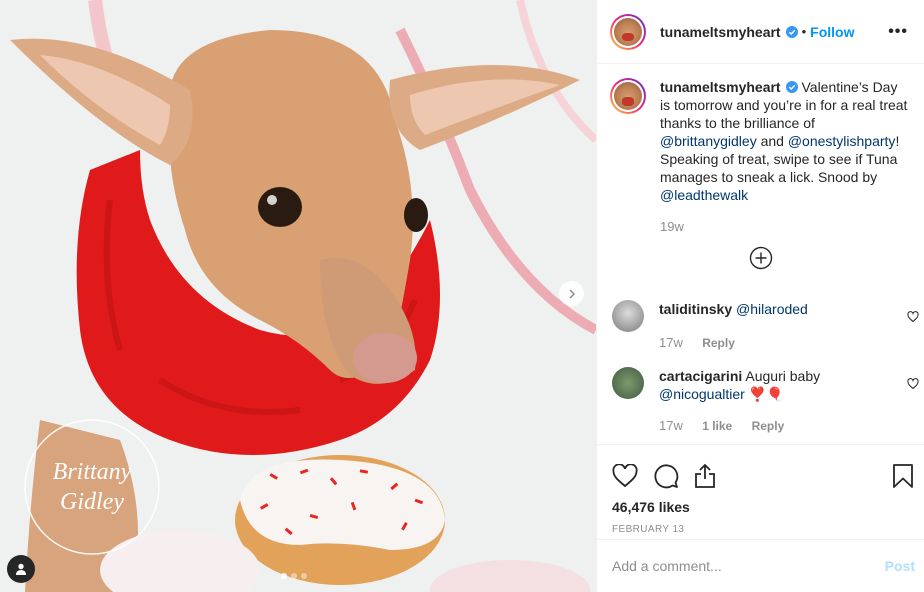 Image resolution: width=924 pixels, height=592 pixels. I want to click on chevron-right-icon, so click(571, 293).